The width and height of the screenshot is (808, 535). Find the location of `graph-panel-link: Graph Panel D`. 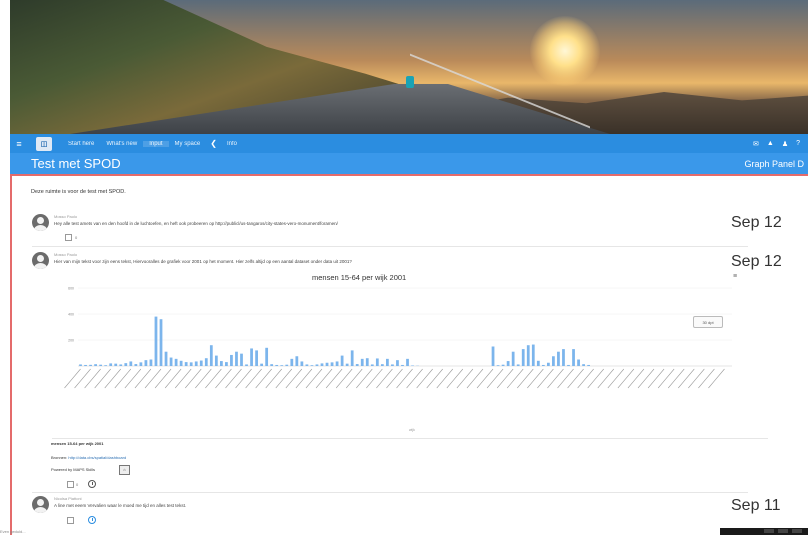

graph-panel-link: Graph Panel D is located at coordinates (776, 164).